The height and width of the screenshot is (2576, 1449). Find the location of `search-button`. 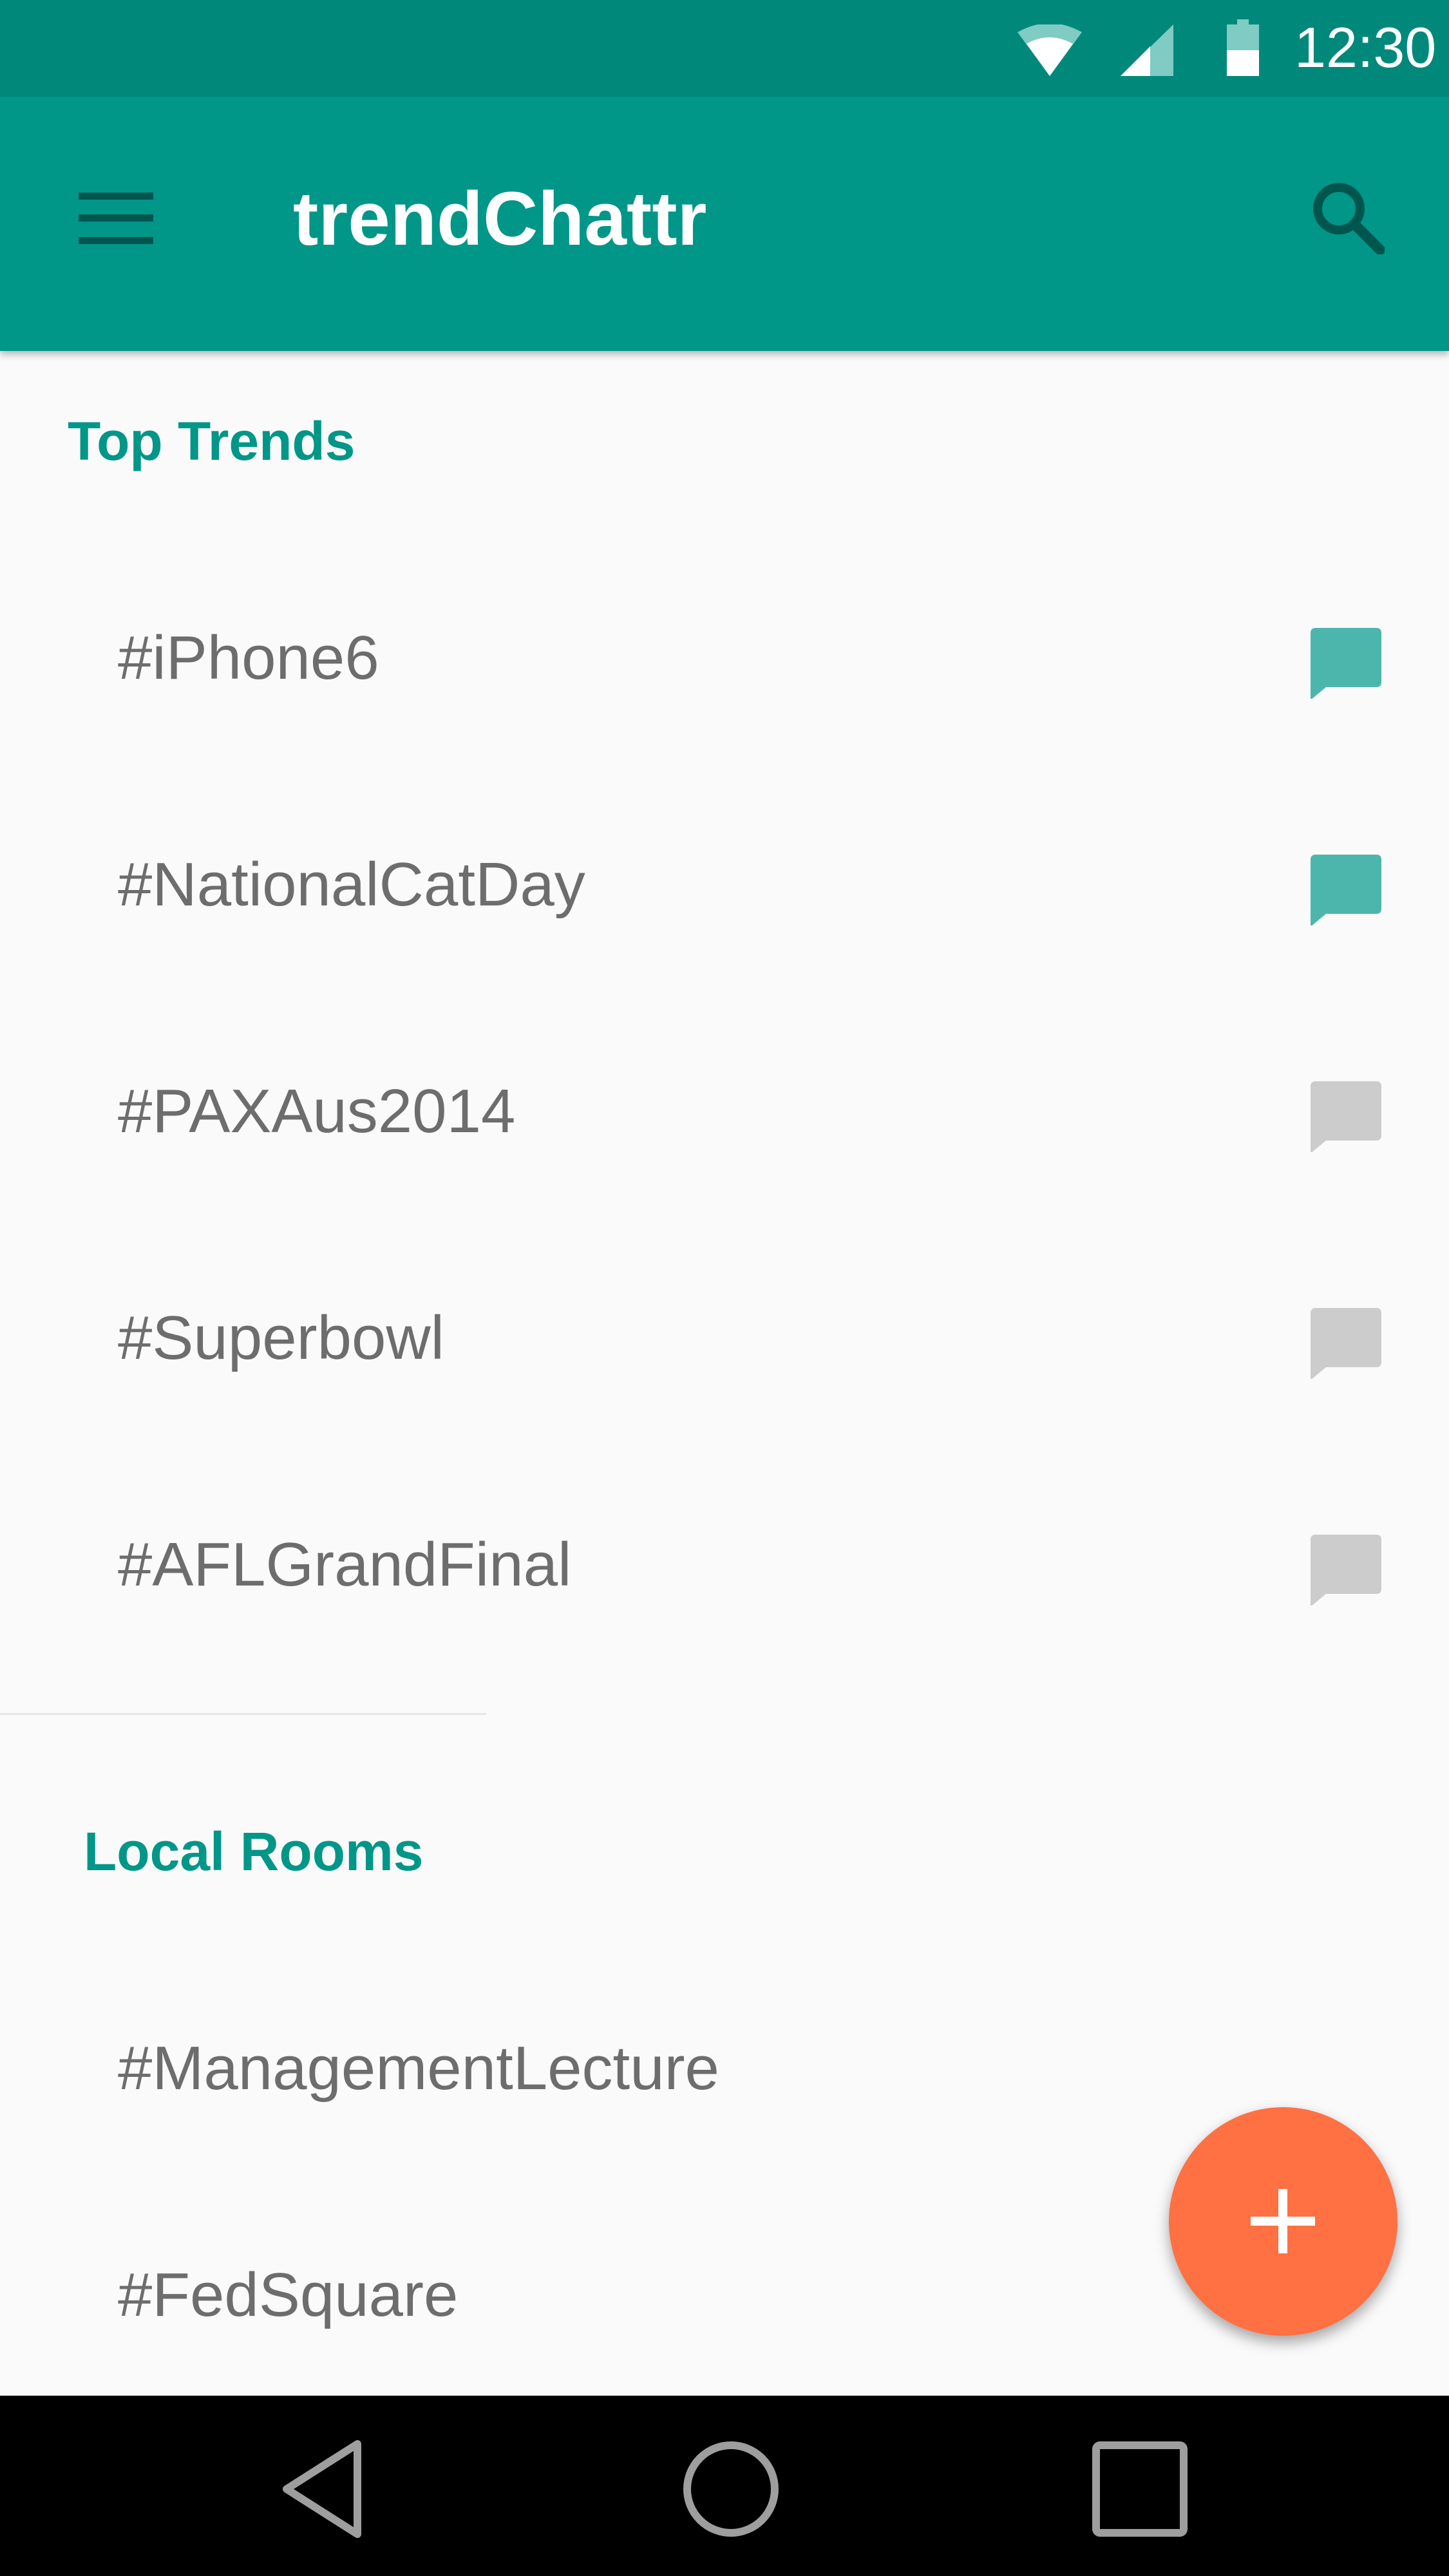

search-button is located at coordinates (1345, 215).